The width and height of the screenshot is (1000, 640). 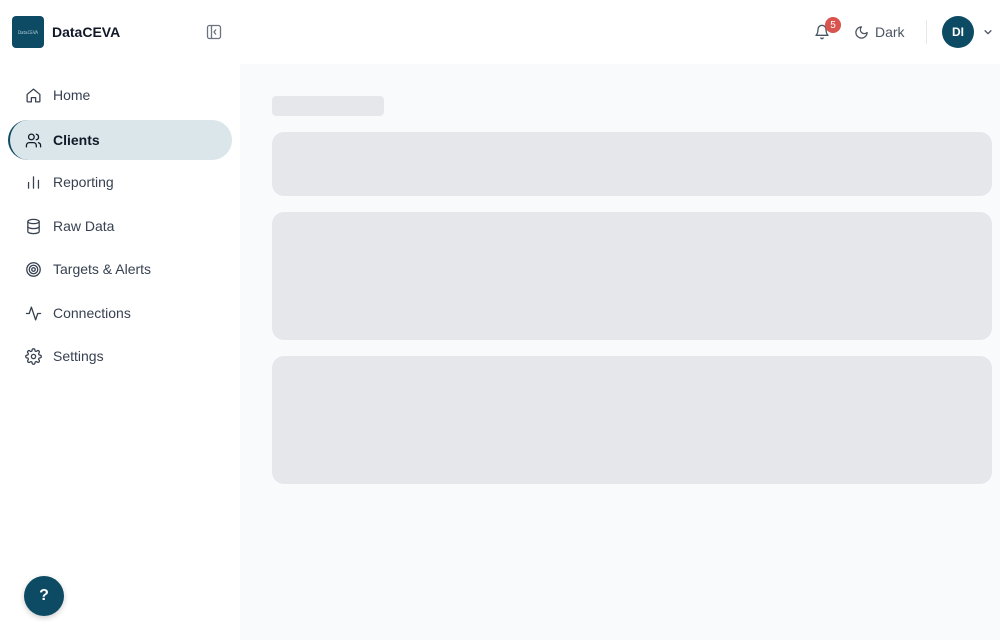 I want to click on theme-toggle-label: Dark, so click(x=890, y=32).